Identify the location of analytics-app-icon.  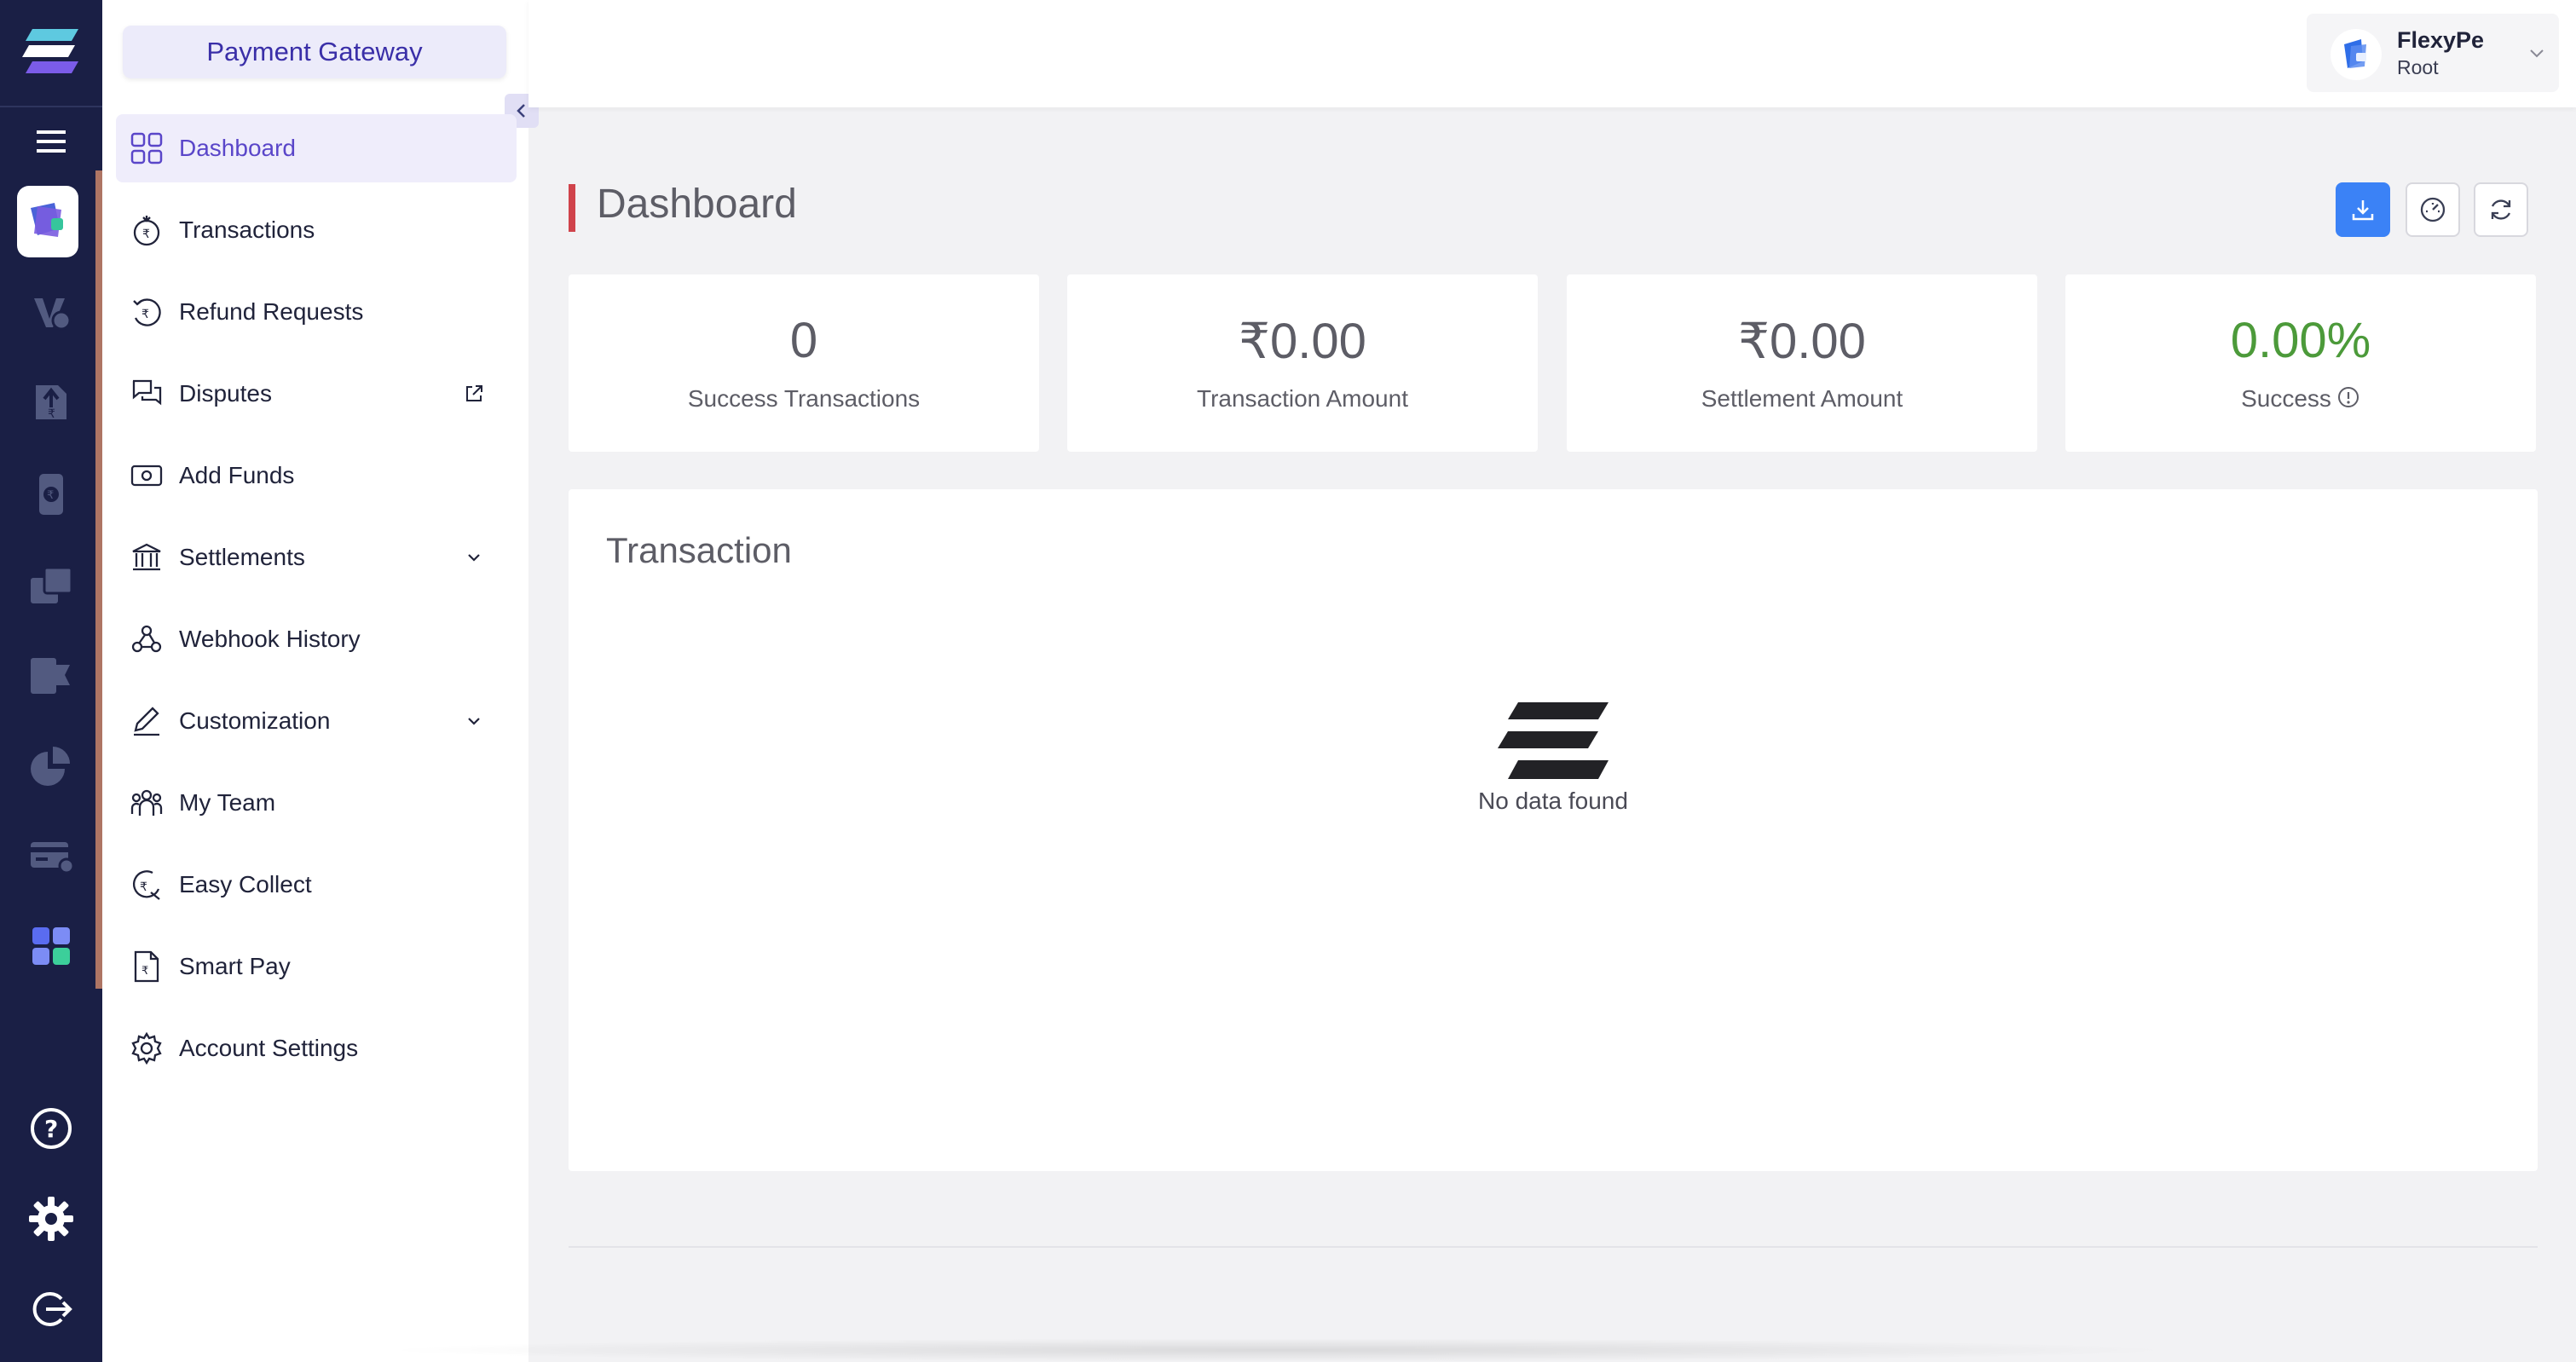
(51, 765).